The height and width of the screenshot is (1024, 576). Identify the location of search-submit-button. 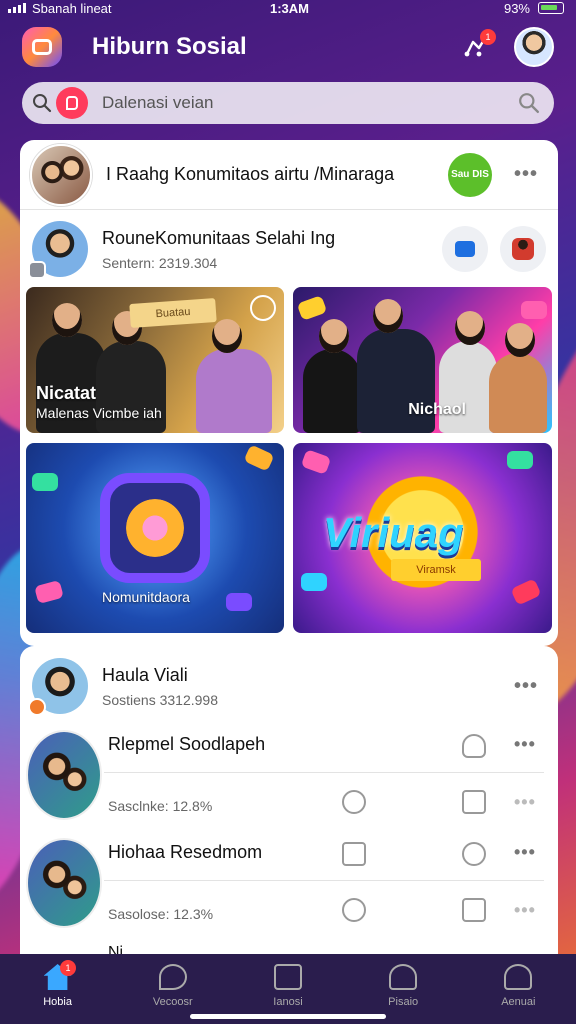
(529, 103).